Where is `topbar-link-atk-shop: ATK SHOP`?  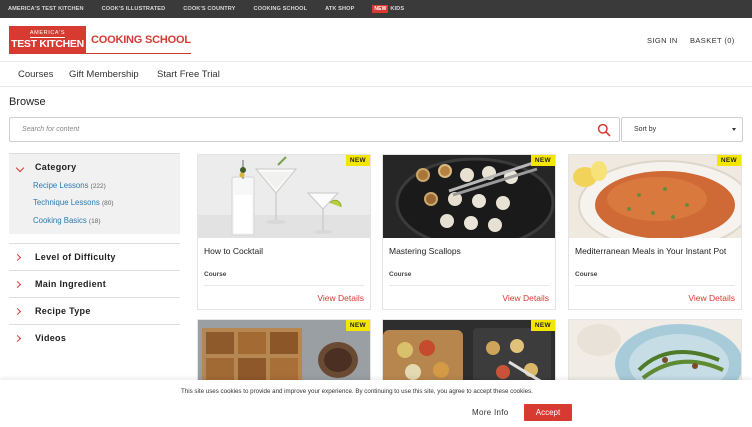 topbar-link-atk-shop: ATK SHOP is located at coordinates (339, 9).